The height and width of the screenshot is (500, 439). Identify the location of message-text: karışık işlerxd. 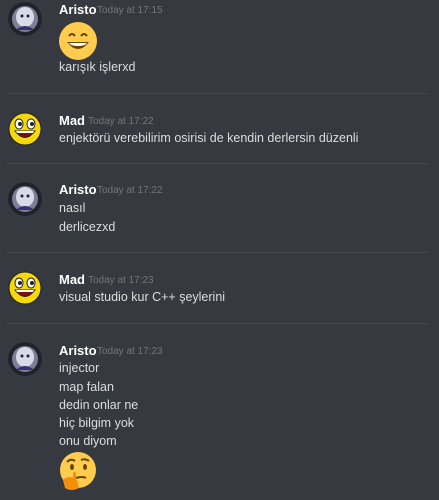
(97, 67).